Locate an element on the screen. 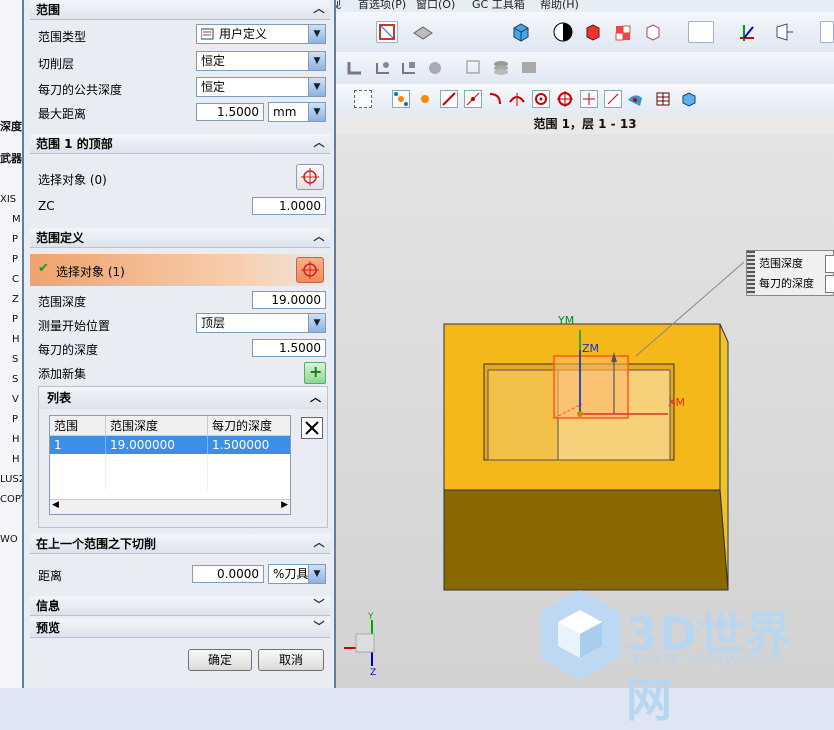  menu-preferences: 首选项(P) is located at coordinates (382, 6).